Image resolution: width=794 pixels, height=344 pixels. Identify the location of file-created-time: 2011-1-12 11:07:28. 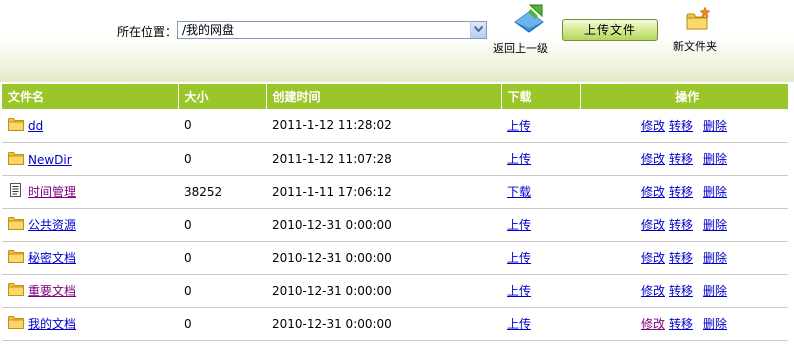
(383, 159).